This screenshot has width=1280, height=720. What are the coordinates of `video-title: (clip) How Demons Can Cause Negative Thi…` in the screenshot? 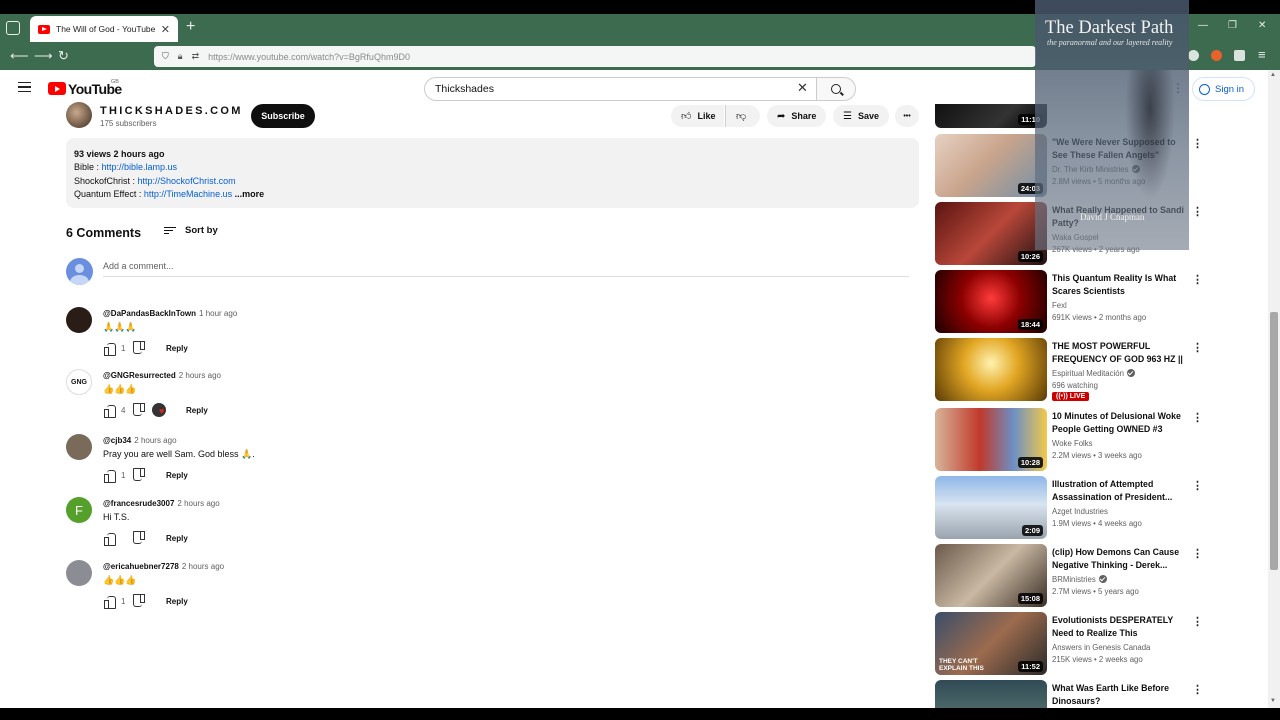 It's located at (1120, 558).